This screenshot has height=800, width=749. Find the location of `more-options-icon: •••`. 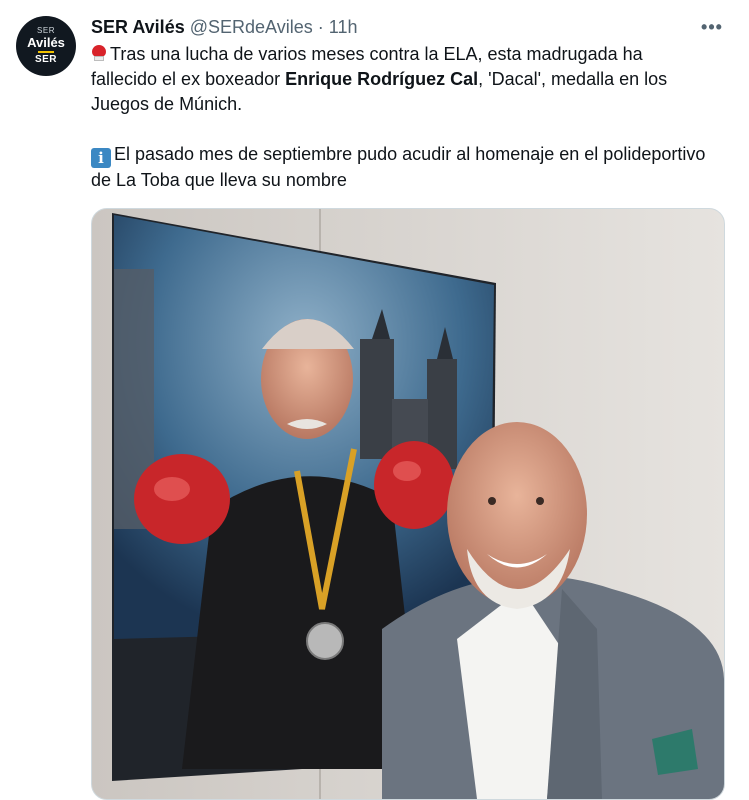

more-options-icon: ••• is located at coordinates (712, 27).